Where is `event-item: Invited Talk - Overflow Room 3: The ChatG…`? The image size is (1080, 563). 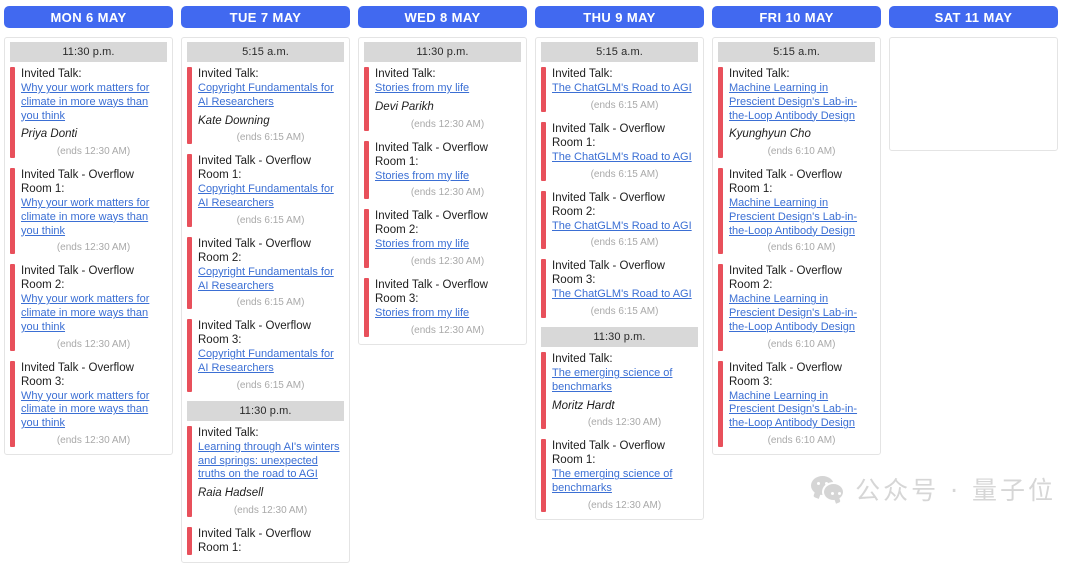 event-item: Invited Talk - Overflow Room 3: The ChatG… is located at coordinates (619, 288).